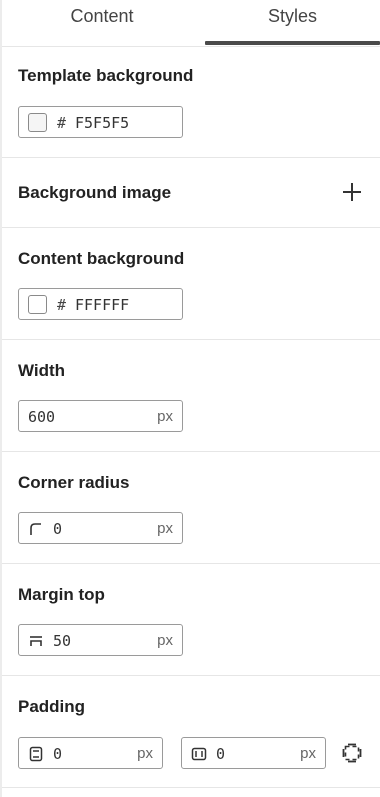  I want to click on padding-individual-sides-icon, so click(352, 753).